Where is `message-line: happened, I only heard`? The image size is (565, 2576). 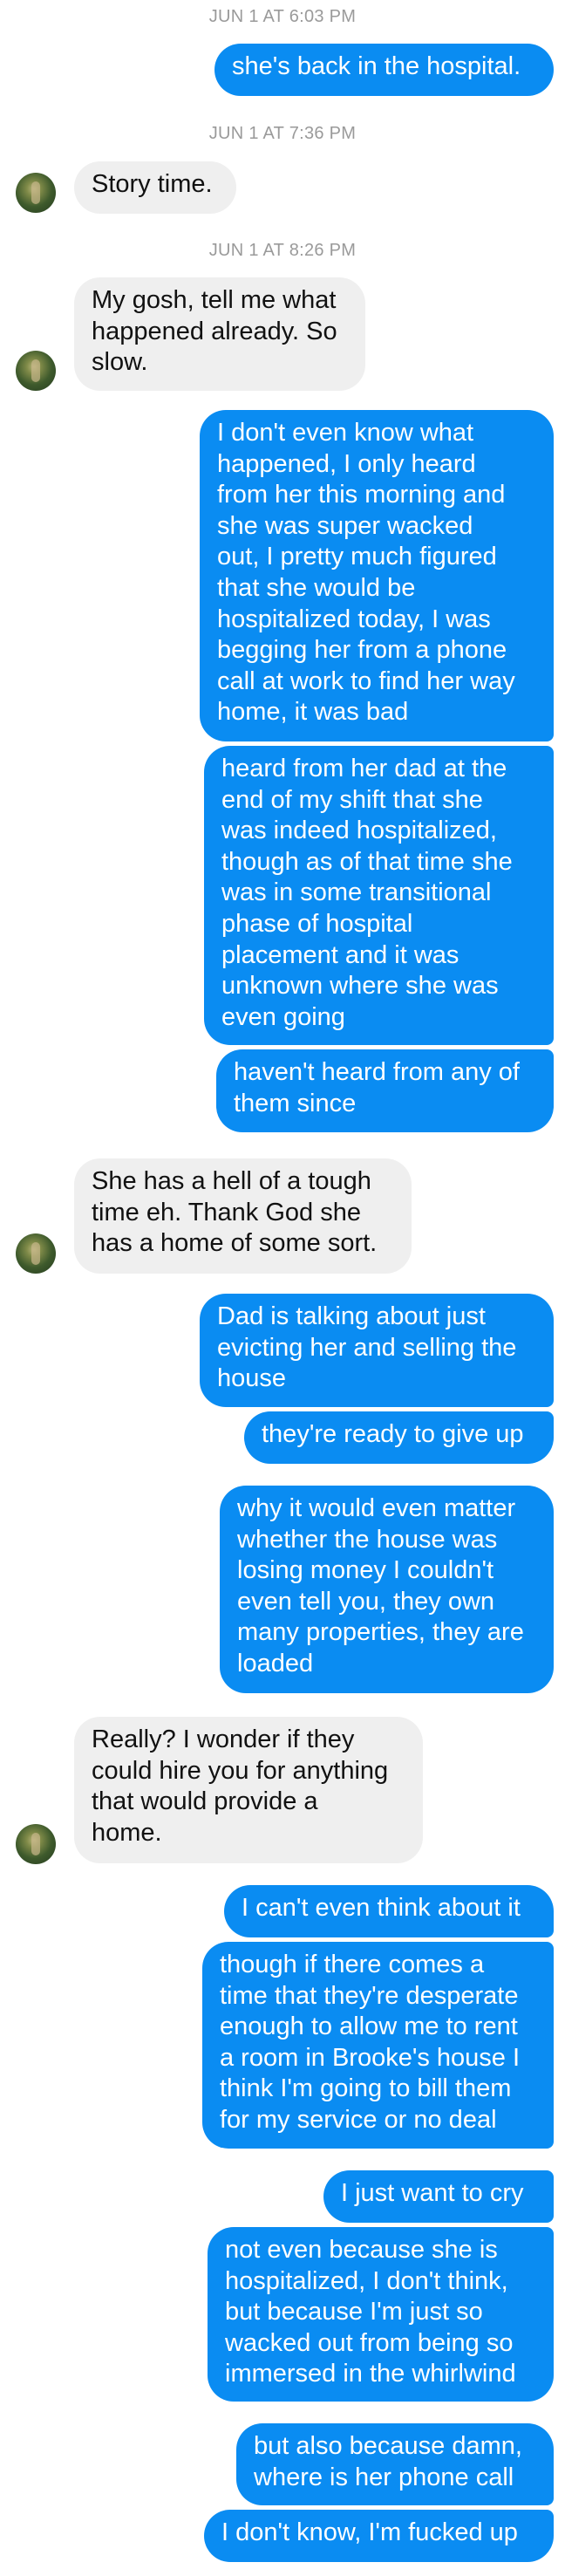 message-line: happened, I only heard is located at coordinates (346, 464).